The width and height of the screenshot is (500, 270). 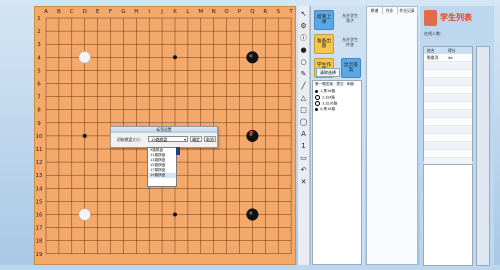 What do you see at coordinates (303, 98) in the screenshot?
I see `triangle-icon: △` at bounding box center [303, 98].